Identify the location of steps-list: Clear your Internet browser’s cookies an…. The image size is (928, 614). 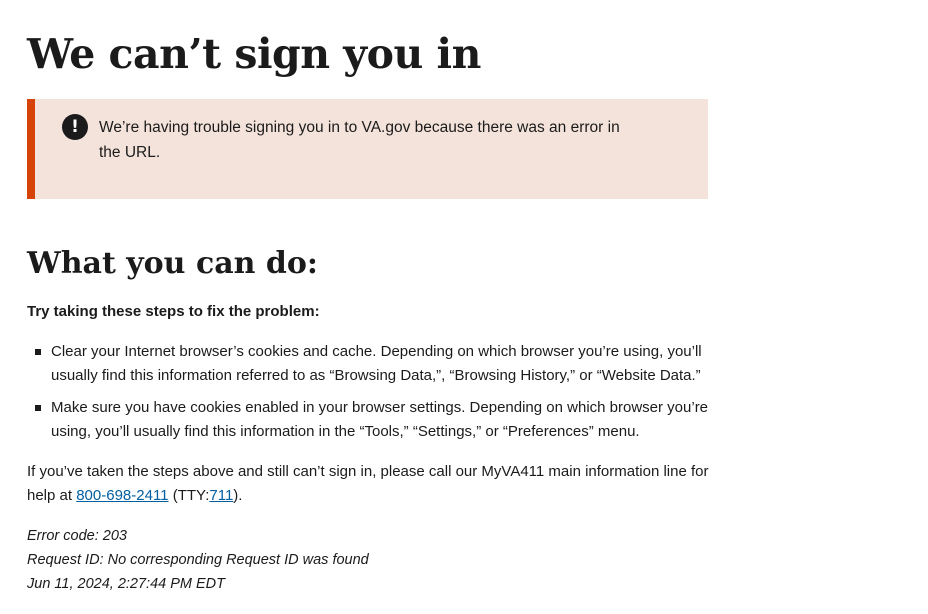
(372, 396).